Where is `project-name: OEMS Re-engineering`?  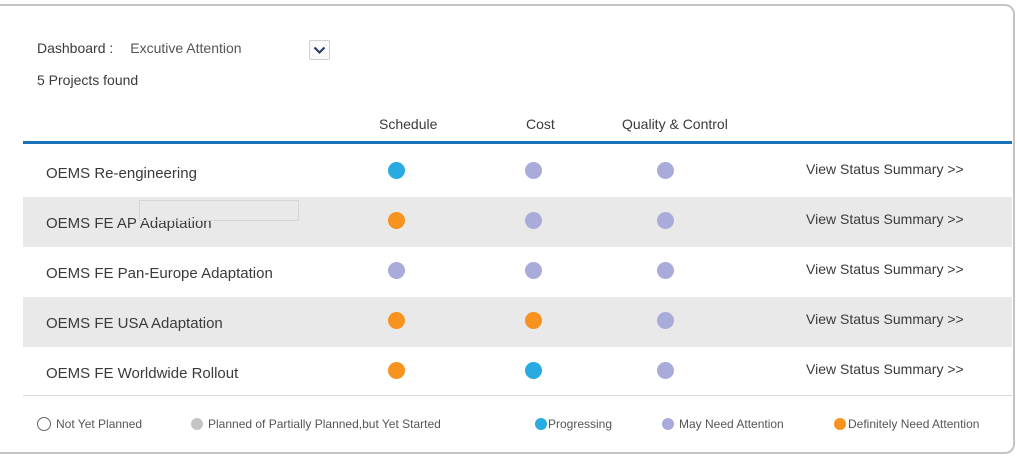 project-name: OEMS Re-engineering is located at coordinates (121, 173).